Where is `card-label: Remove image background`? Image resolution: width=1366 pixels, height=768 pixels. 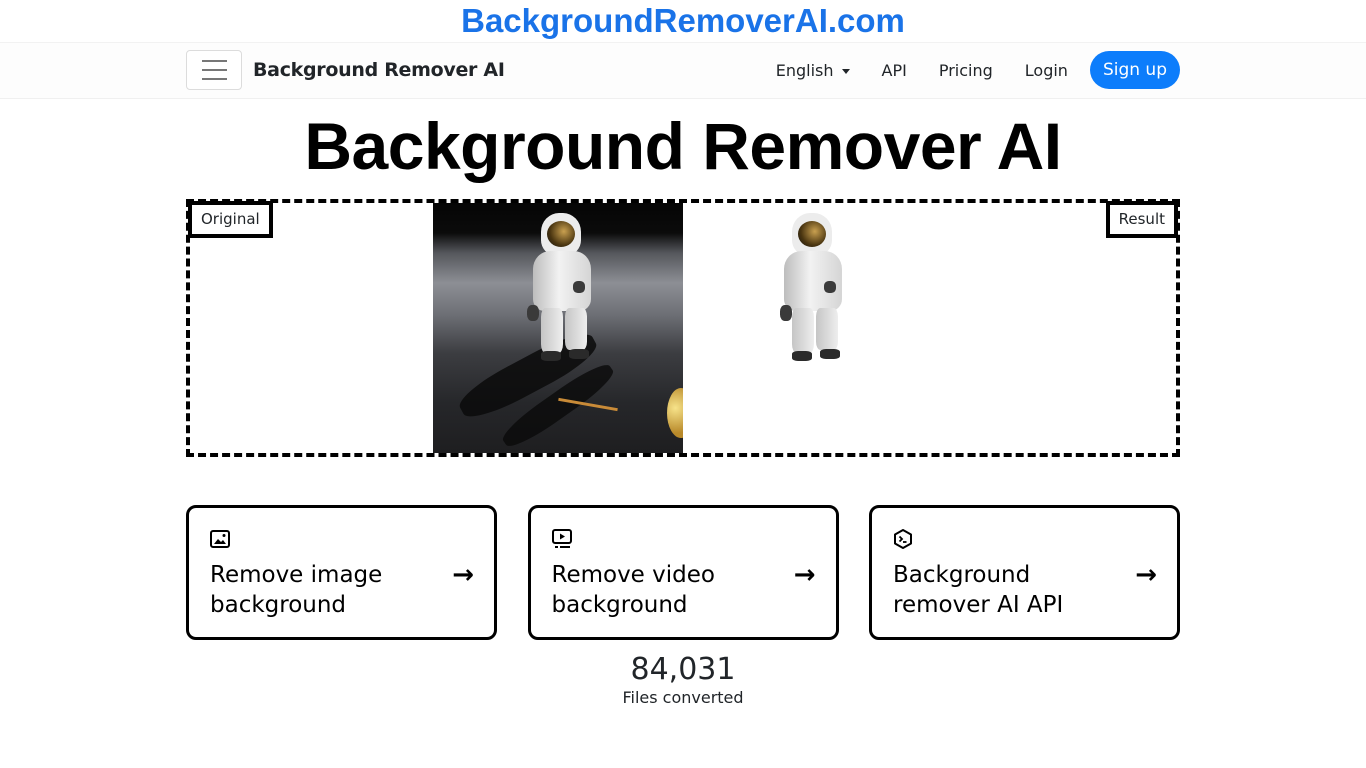 card-label: Remove image background is located at coordinates (296, 590).